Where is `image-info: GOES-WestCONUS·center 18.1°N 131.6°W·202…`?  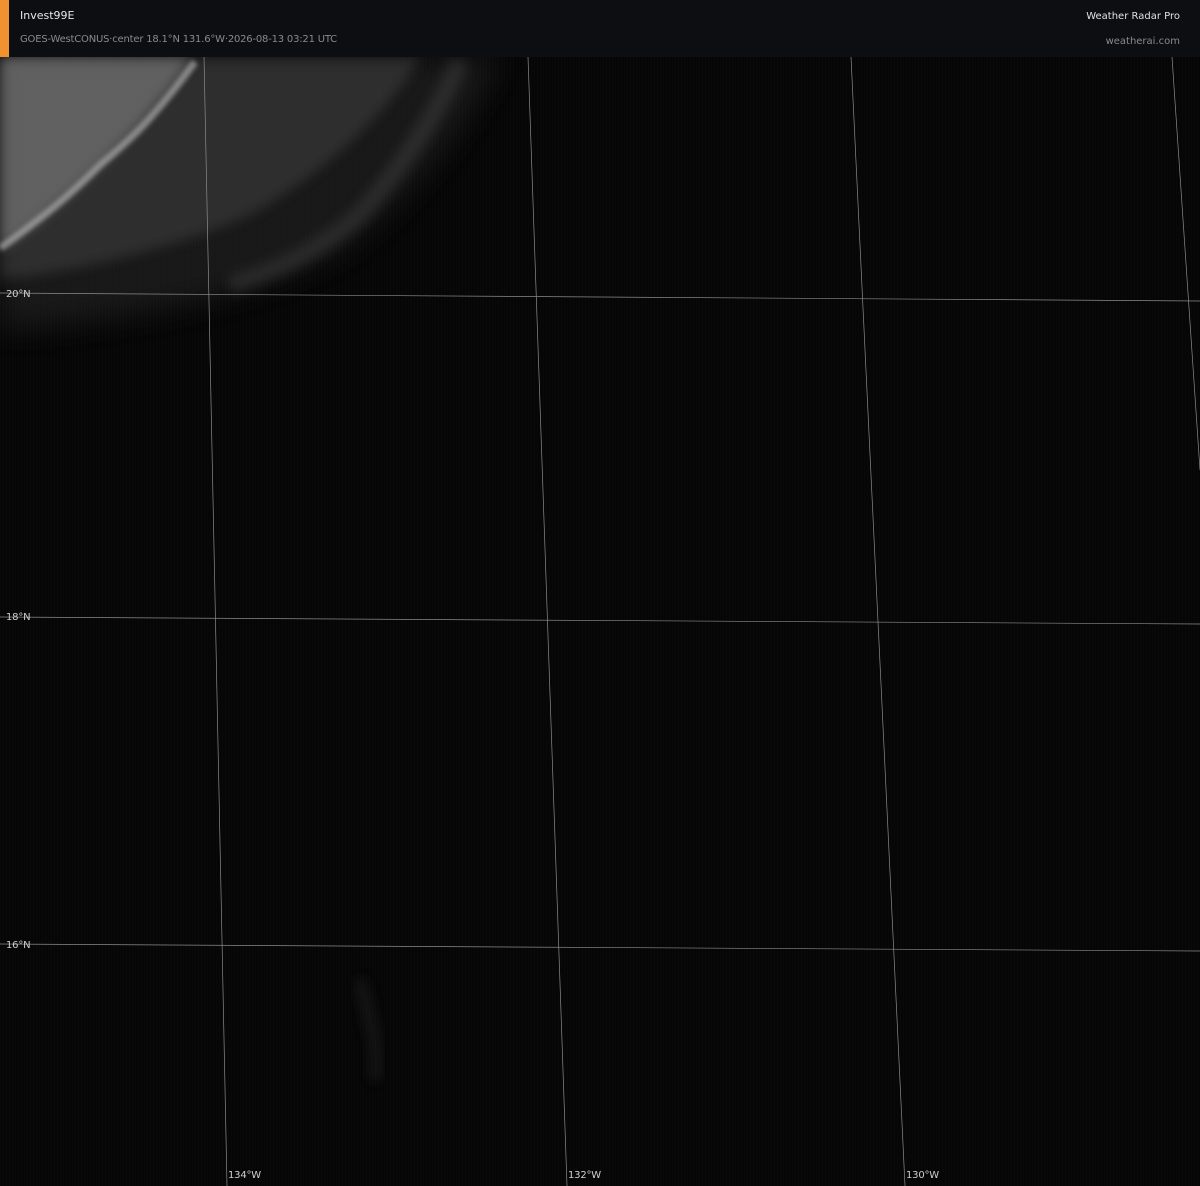 image-info: GOES-WestCONUS·center 18.1°N 131.6°W·202… is located at coordinates (178, 39).